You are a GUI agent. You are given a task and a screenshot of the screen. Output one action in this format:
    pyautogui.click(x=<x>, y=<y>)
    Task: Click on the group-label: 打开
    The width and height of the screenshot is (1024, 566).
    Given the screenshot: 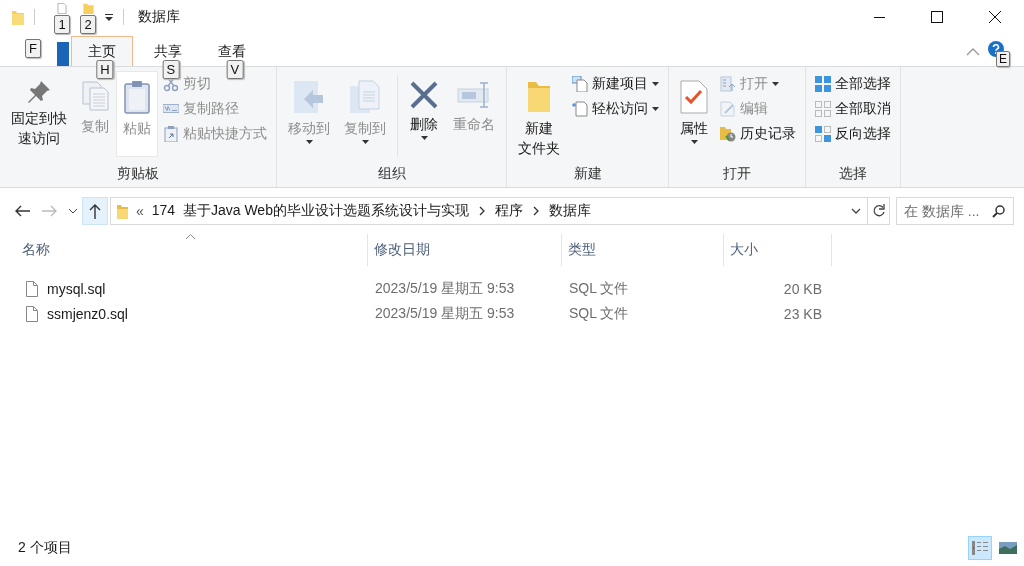 What is the action you would take?
    pyautogui.click(x=737, y=174)
    